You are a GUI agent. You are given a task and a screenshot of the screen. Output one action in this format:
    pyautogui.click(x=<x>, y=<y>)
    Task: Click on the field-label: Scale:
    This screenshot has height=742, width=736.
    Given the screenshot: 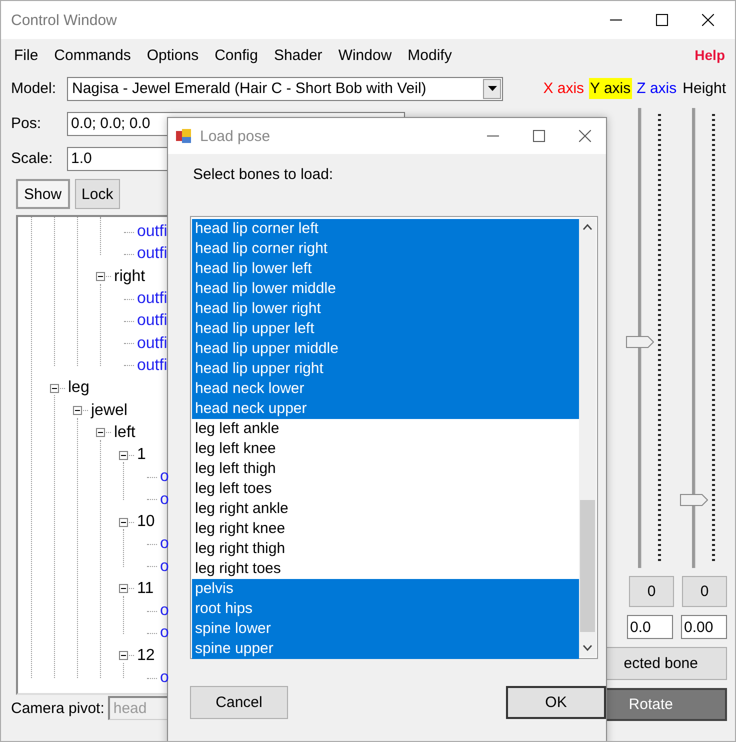 What is the action you would take?
    pyautogui.click(x=32, y=158)
    